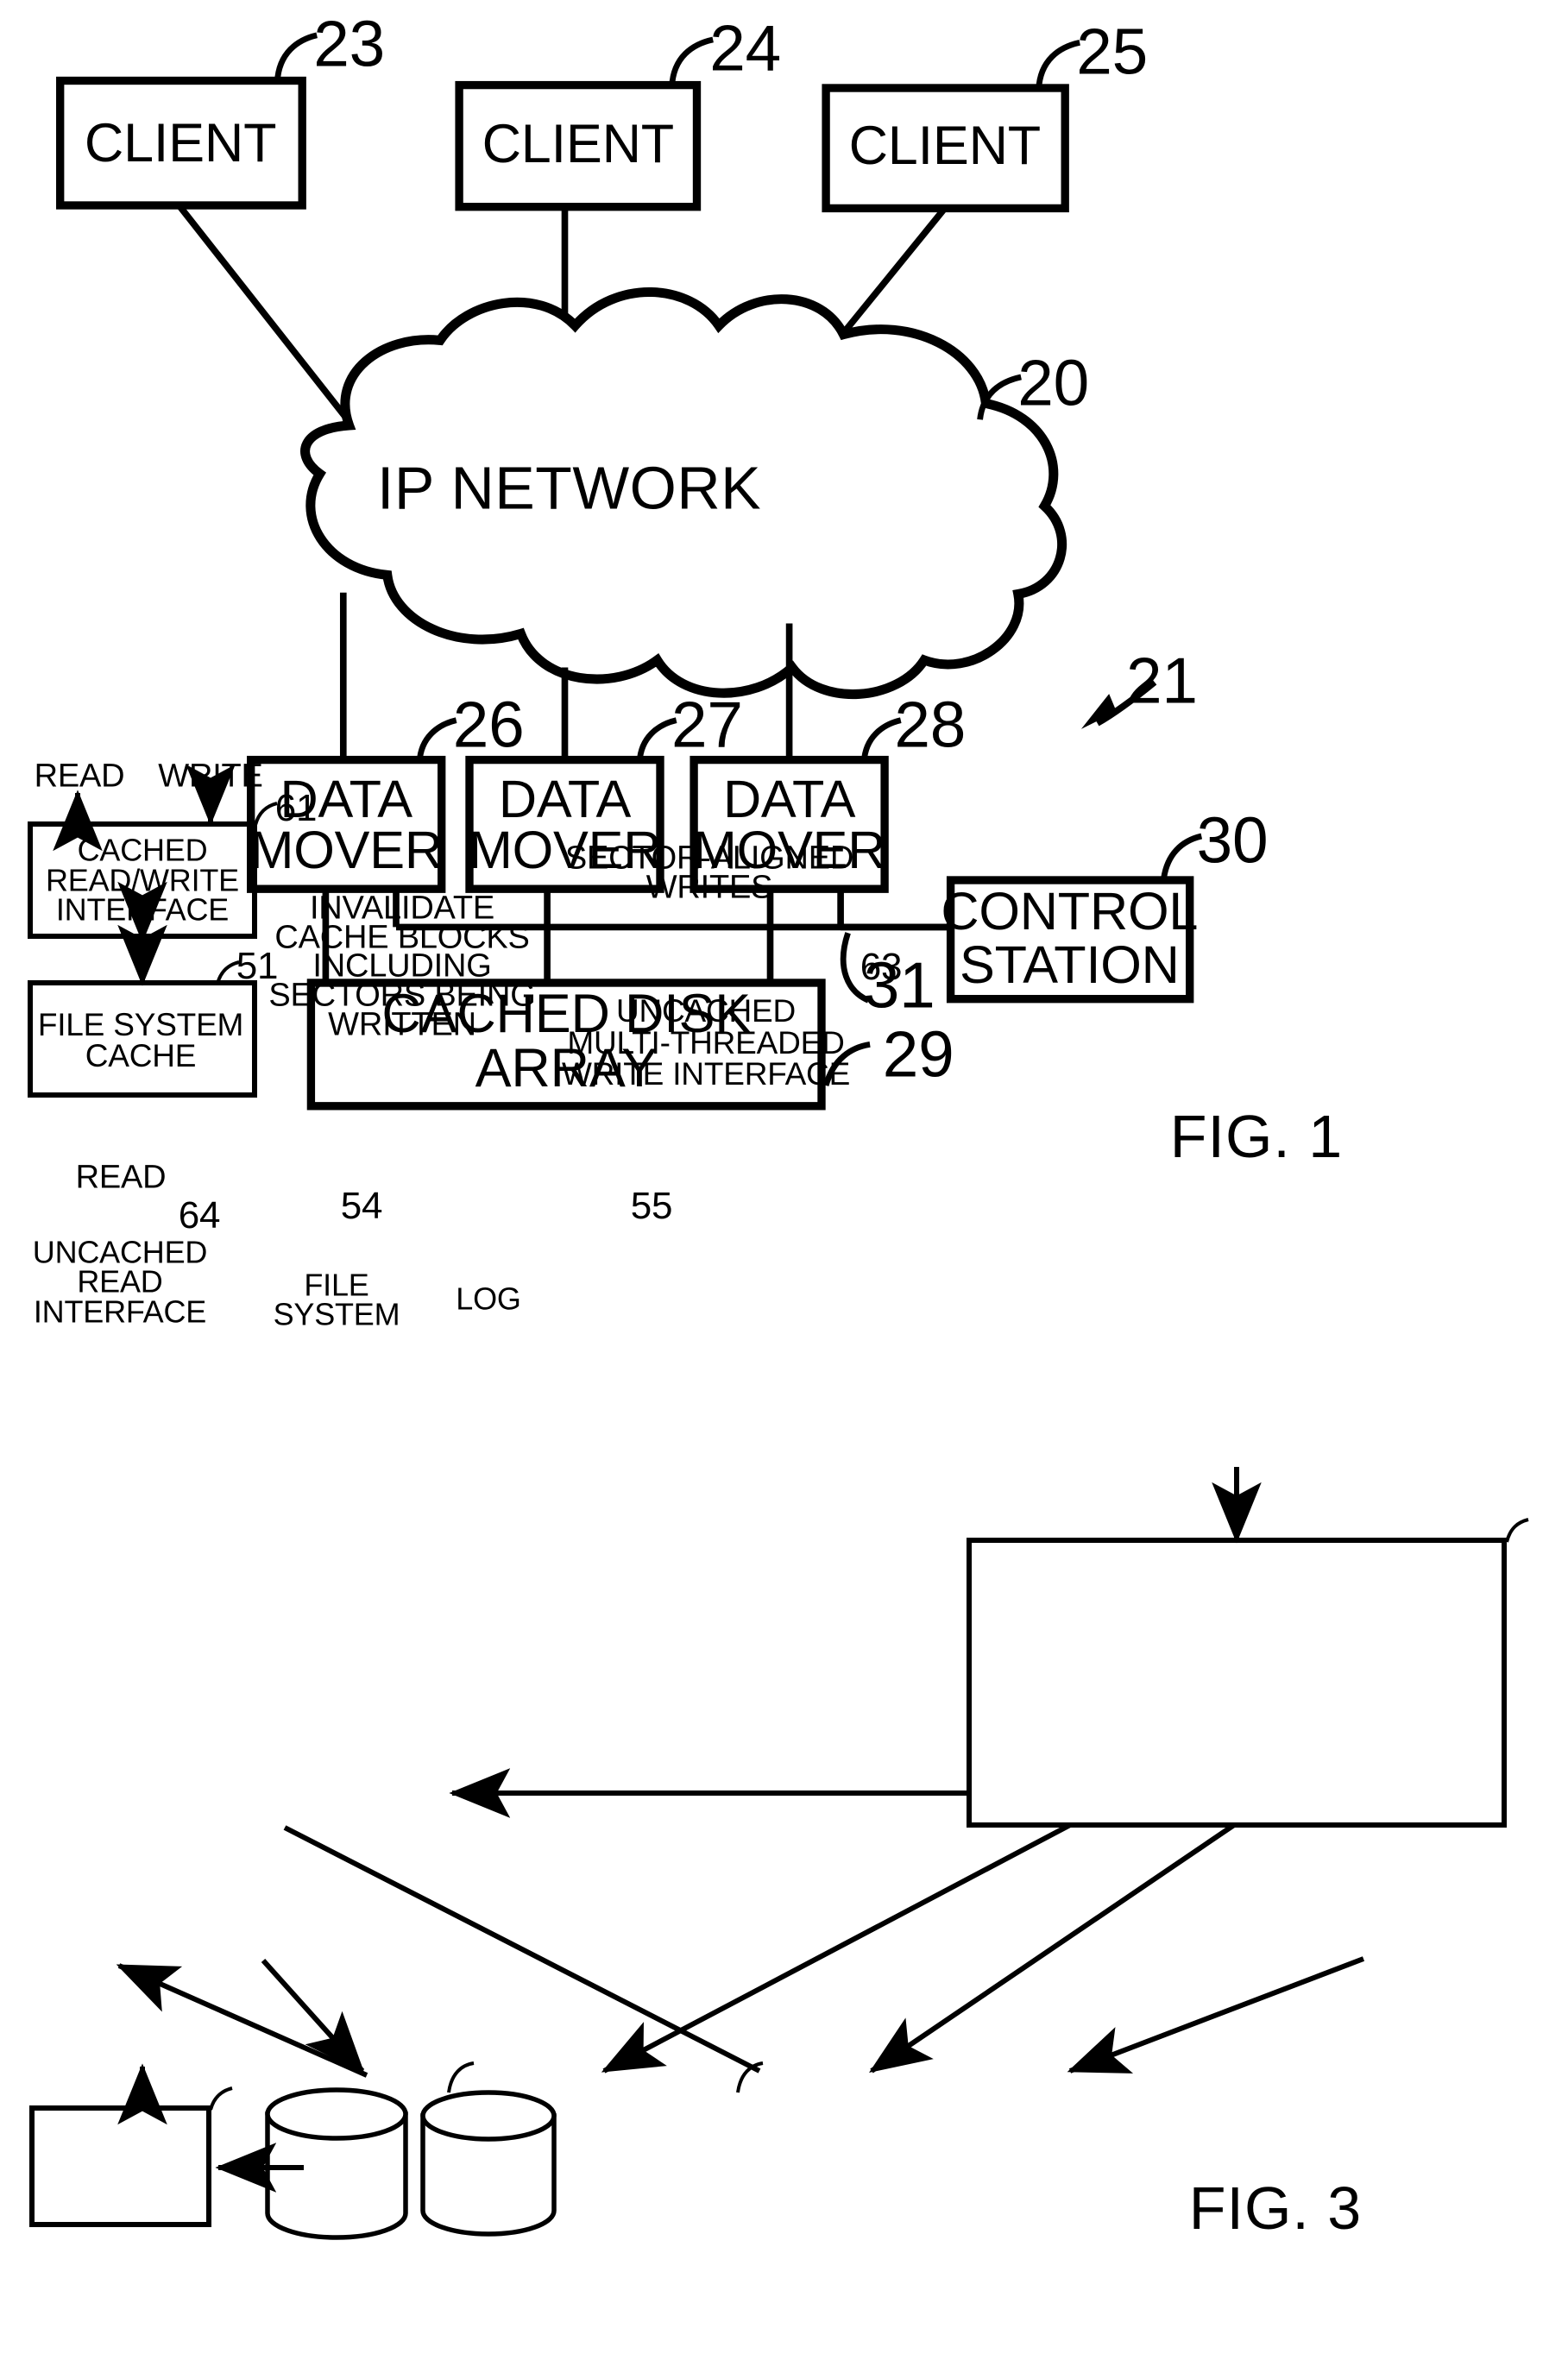 The image size is (1568, 2360). What do you see at coordinates (199, 1215) in the screenshot?
I see `ref-numeral-64: 64` at bounding box center [199, 1215].